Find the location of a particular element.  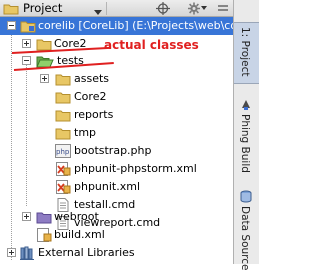

tree-item-label: External Libraries is located at coordinates (86, 252).